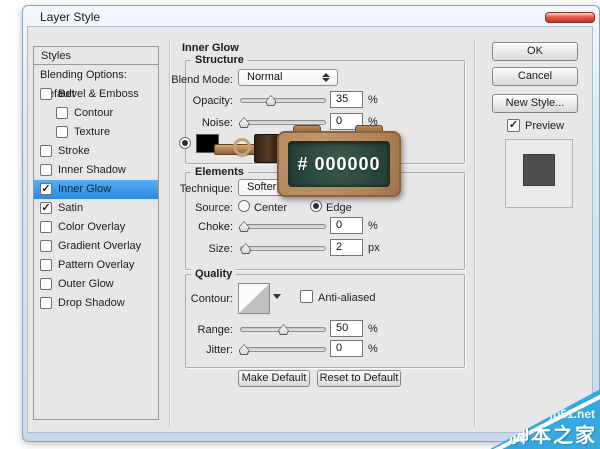 The height and width of the screenshot is (449, 600). I want to click on cancel-button: Cancel, so click(535, 76).